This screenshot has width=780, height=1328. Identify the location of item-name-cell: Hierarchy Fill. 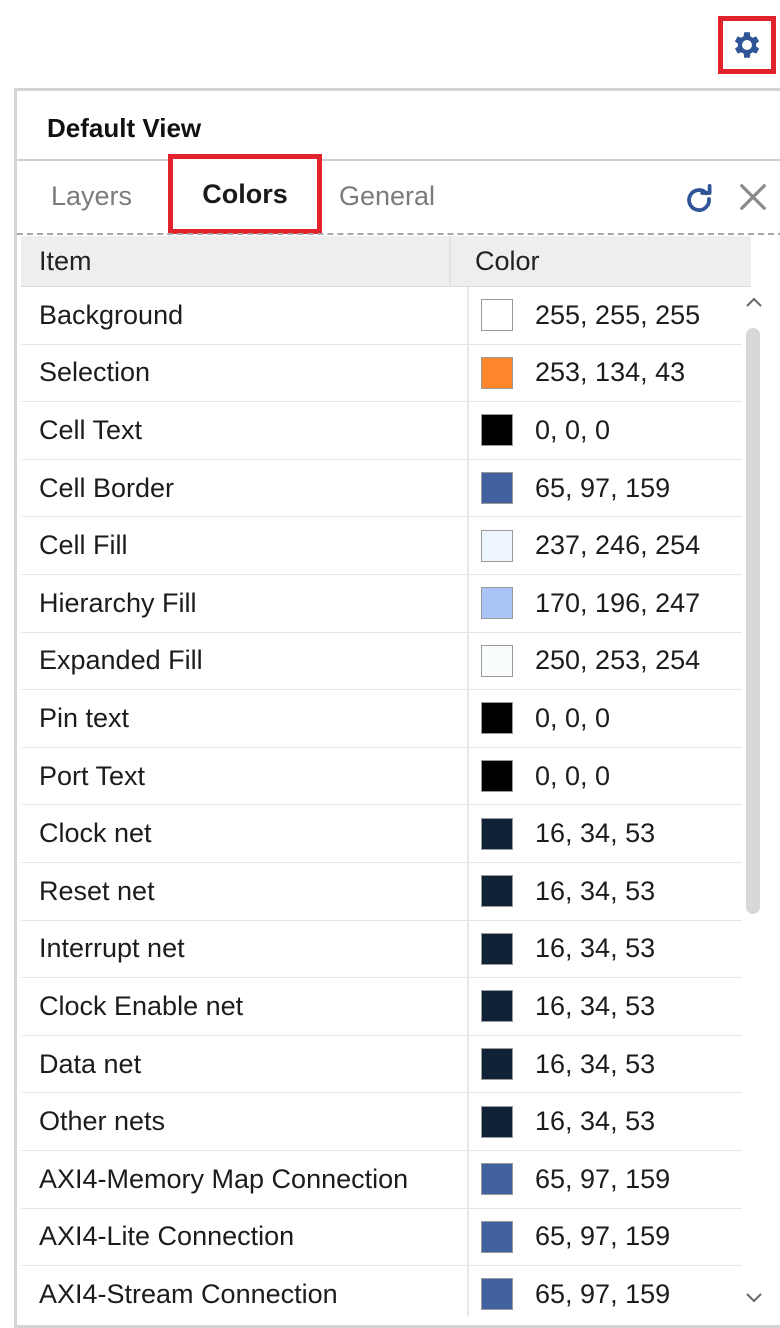
(118, 602).